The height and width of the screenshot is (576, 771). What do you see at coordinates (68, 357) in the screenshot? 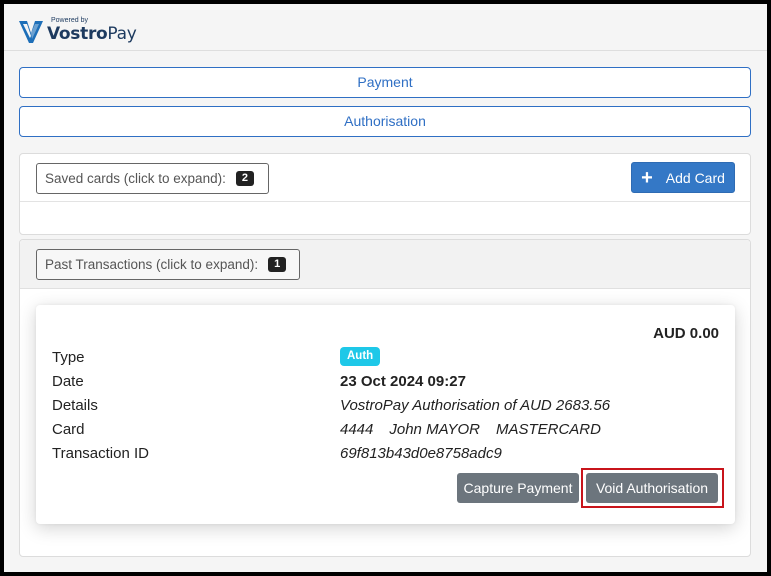
I see `type-label: Type` at bounding box center [68, 357].